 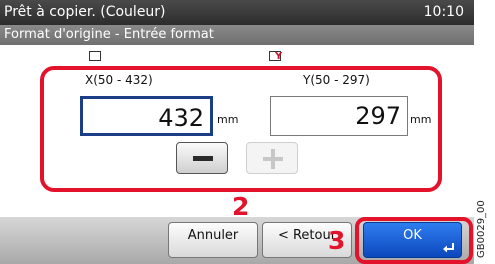 What do you see at coordinates (237, 12) in the screenshot?
I see `status-bar: Prêt à copier. (Couleur) 10:10` at bounding box center [237, 12].